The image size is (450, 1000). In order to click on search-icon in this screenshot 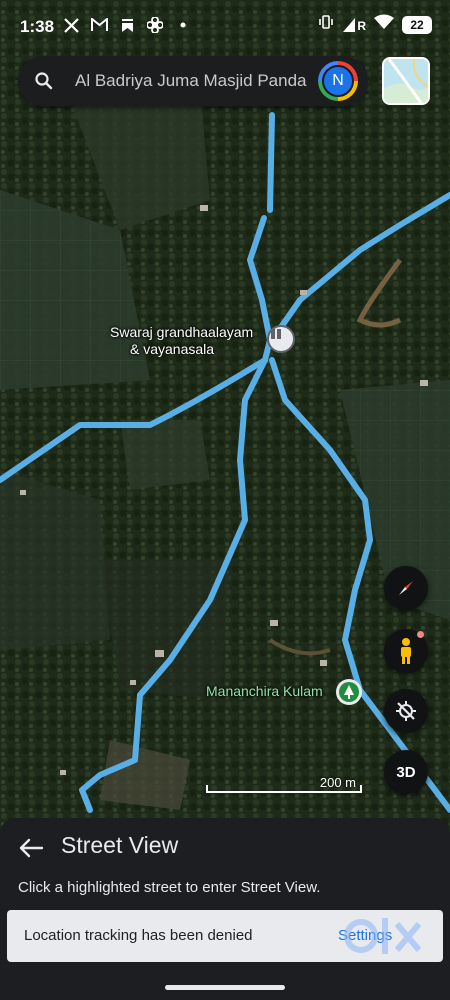, I will do `click(44, 81)`.